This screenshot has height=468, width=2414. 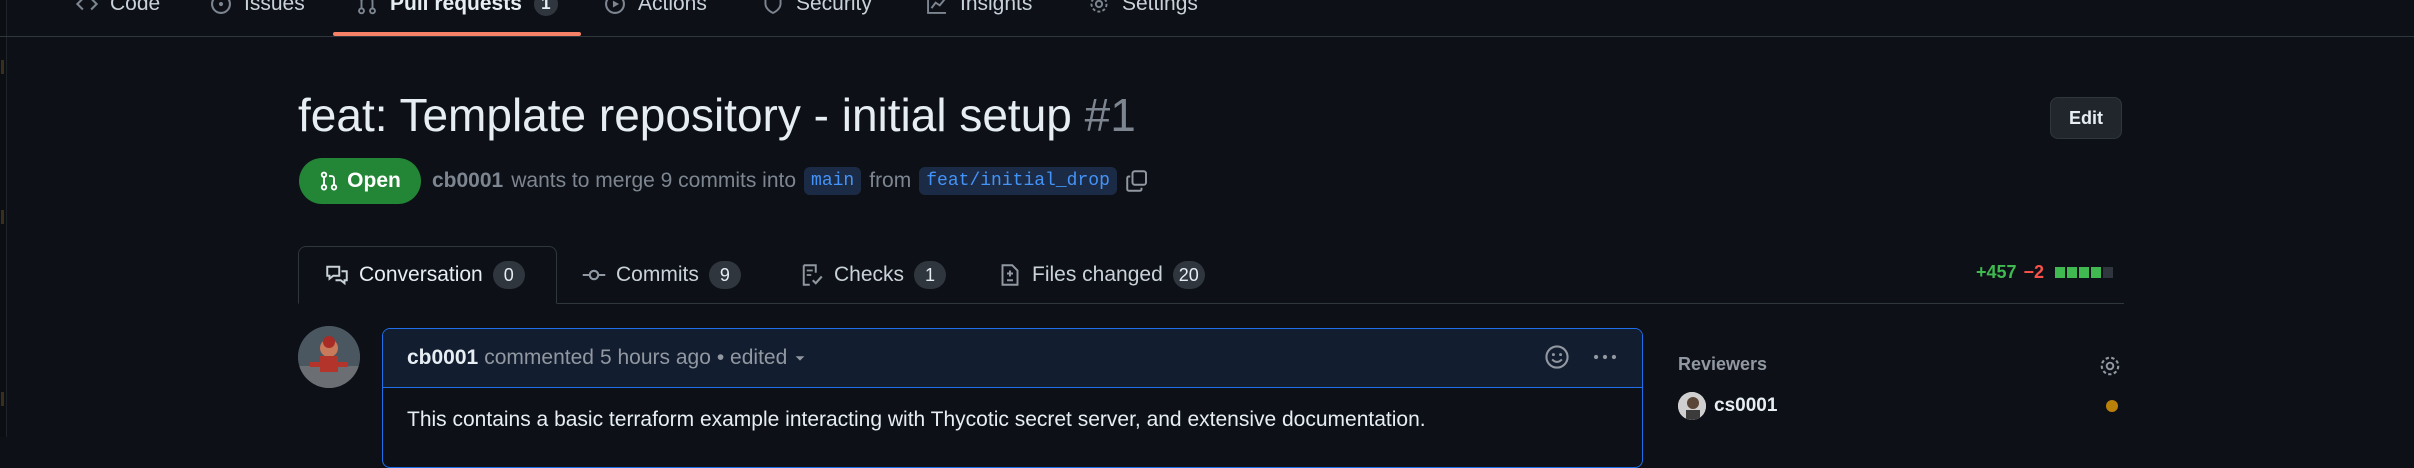 What do you see at coordinates (752, 358) in the screenshot?
I see `comment-edited: • edited` at bounding box center [752, 358].